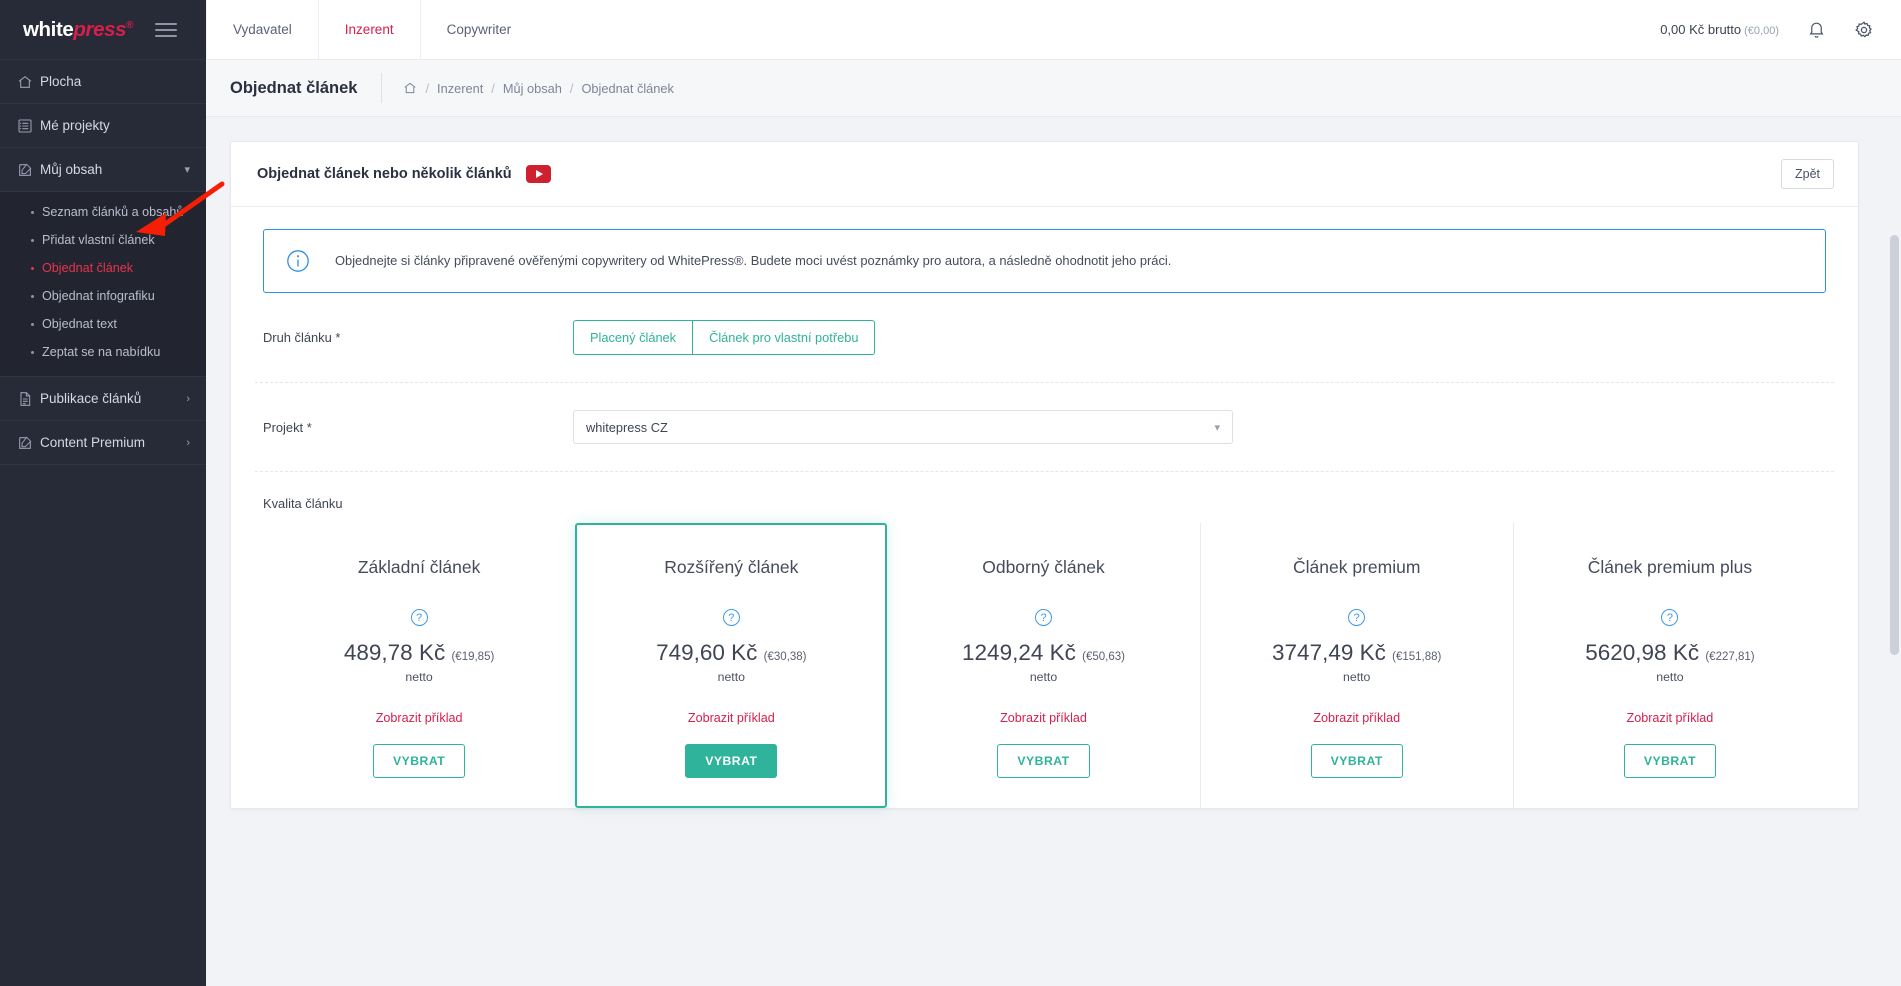 The height and width of the screenshot is (986, 1901). I want to click on sidebar-item-seznam-clanku-a-obsahu: Seznam článků a obsahů, so click(103, 212).